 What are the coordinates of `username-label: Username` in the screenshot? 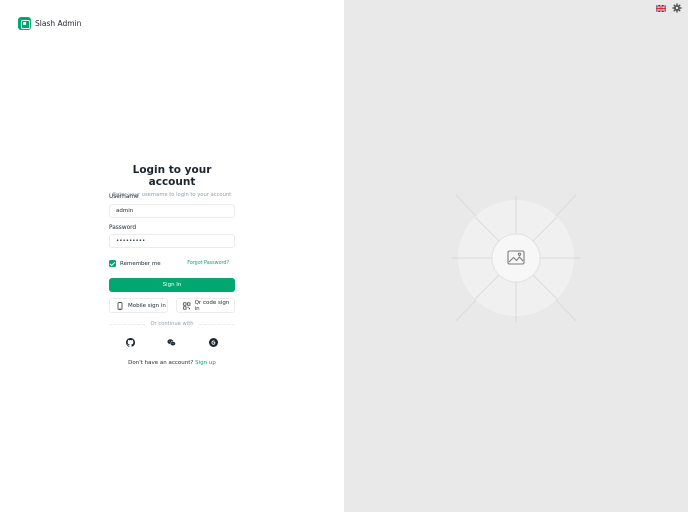 It's located at (124, 197).